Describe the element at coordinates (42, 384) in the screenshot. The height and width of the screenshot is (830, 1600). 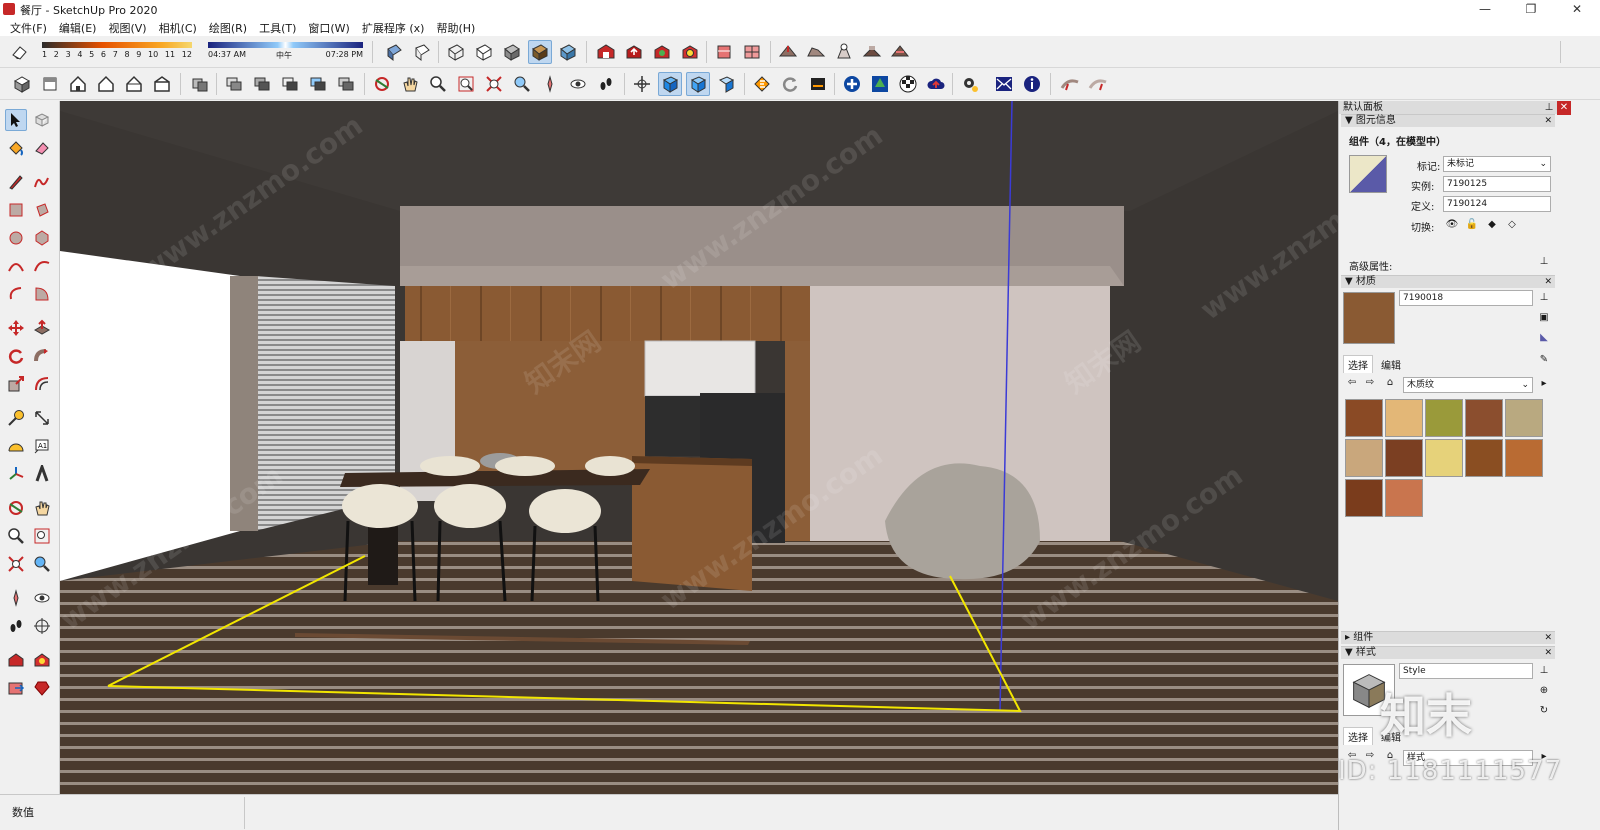
I see `offset-icon` at that location.